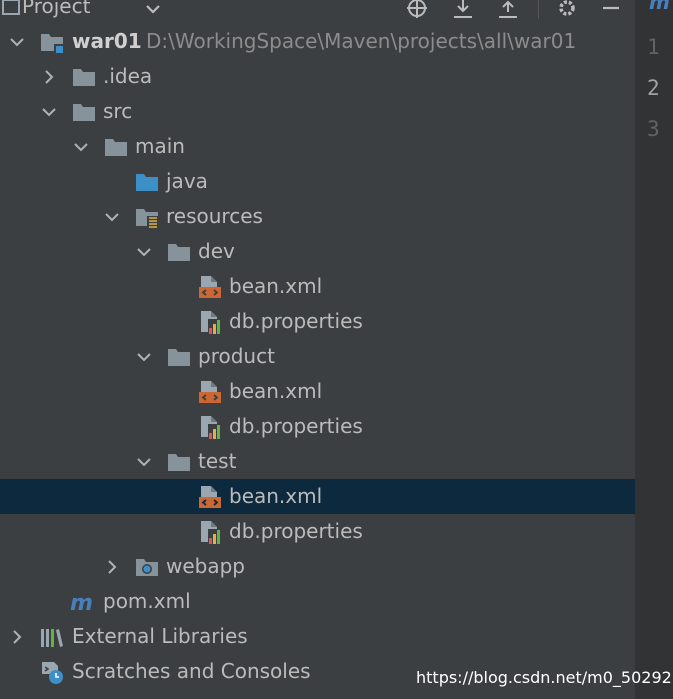 The width and height of the screenshot is (673, 699). Describe the element at coordinates (317, 601) in the screenshot. I see `tree-row-pom: m pom.xml` at that location.